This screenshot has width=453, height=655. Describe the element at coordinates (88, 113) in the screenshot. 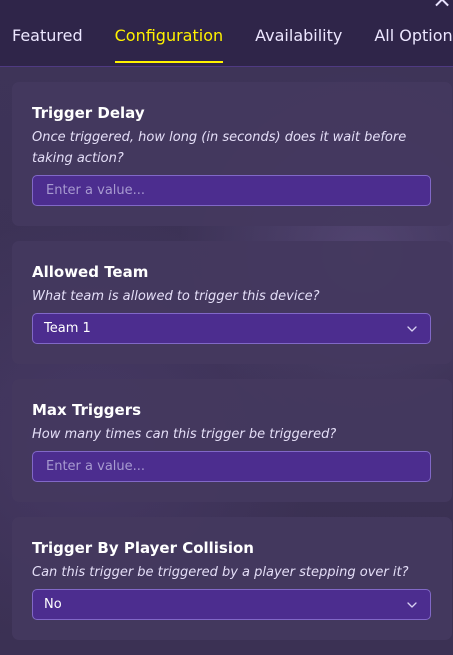

I see `setting-title: Trigger Delay` at that location.